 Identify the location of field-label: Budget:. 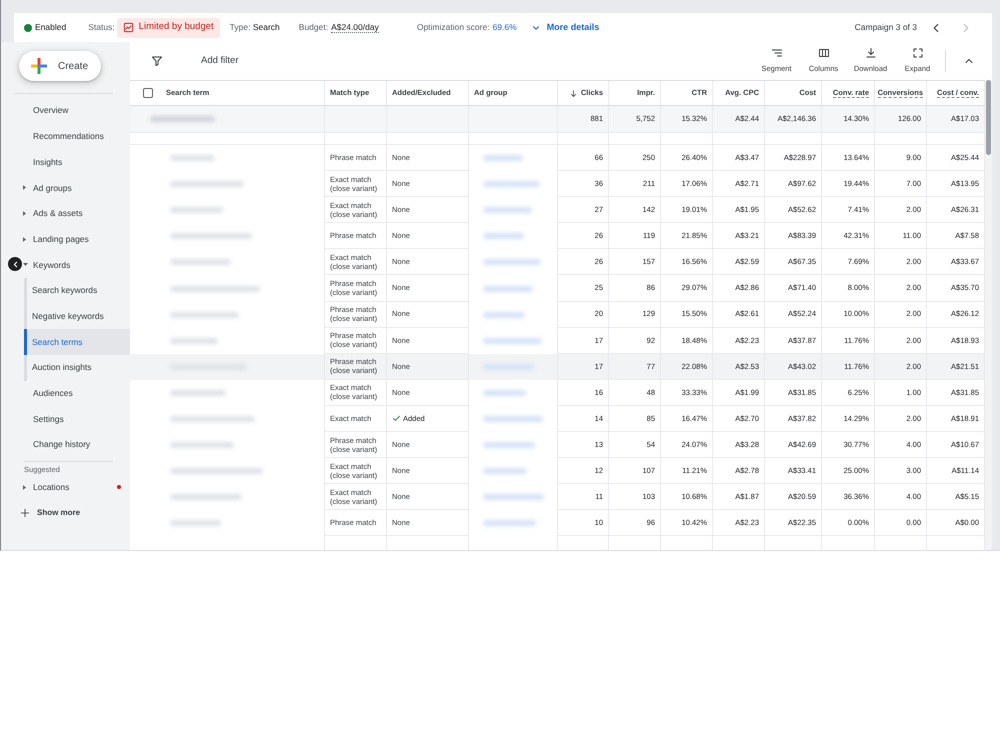
(313, 27).